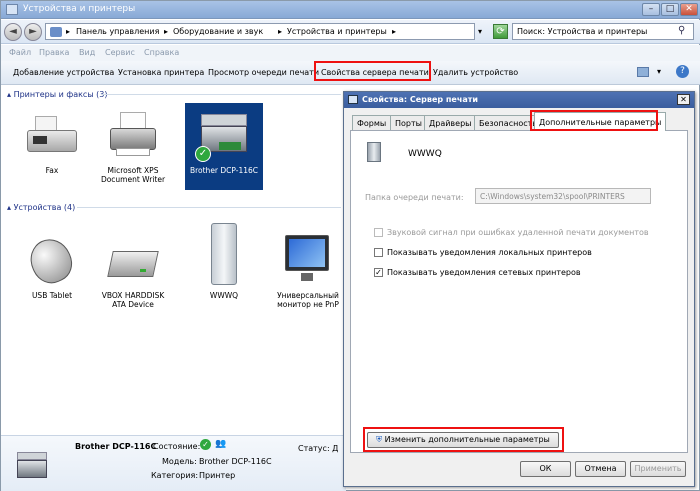 The image size is (700, 491). Describe the element at coordinates (177, 446) in the screenshot. I see `details-state-label: Состояние:` at that location.